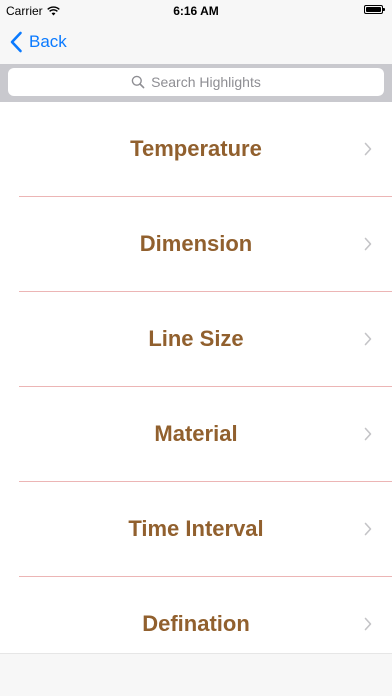 Image resolution: width=392 pixels, height=696 pixels. Describe the element at coordinates (196, 42) in the screenshot. I see `navigation-bar: Back` at that location.